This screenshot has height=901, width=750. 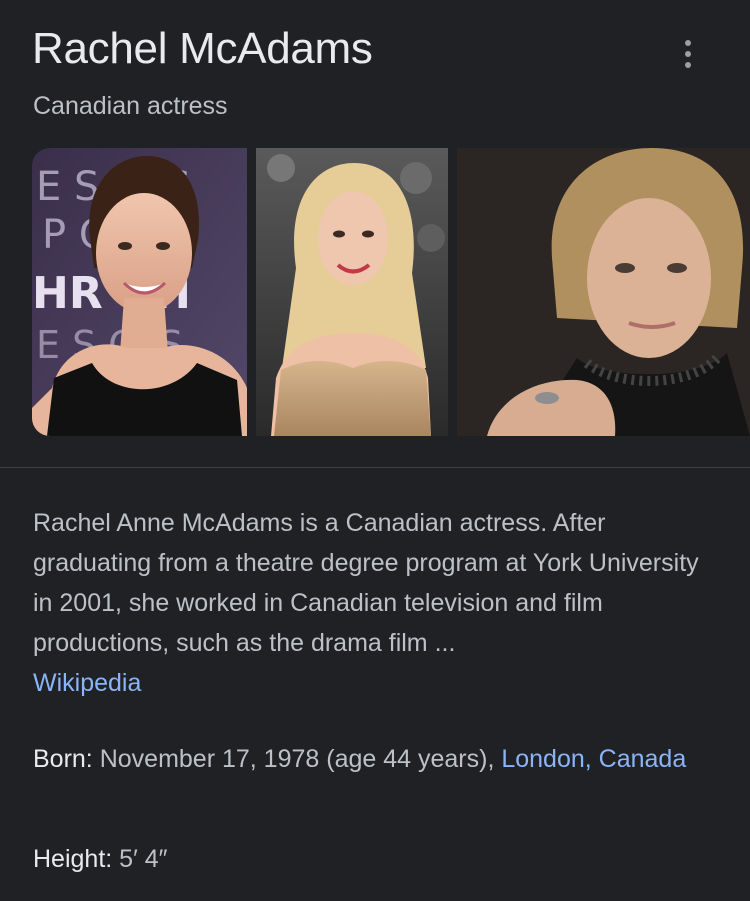 I want to click on born-place-link: London, Canada, so click(x=593, y=759).